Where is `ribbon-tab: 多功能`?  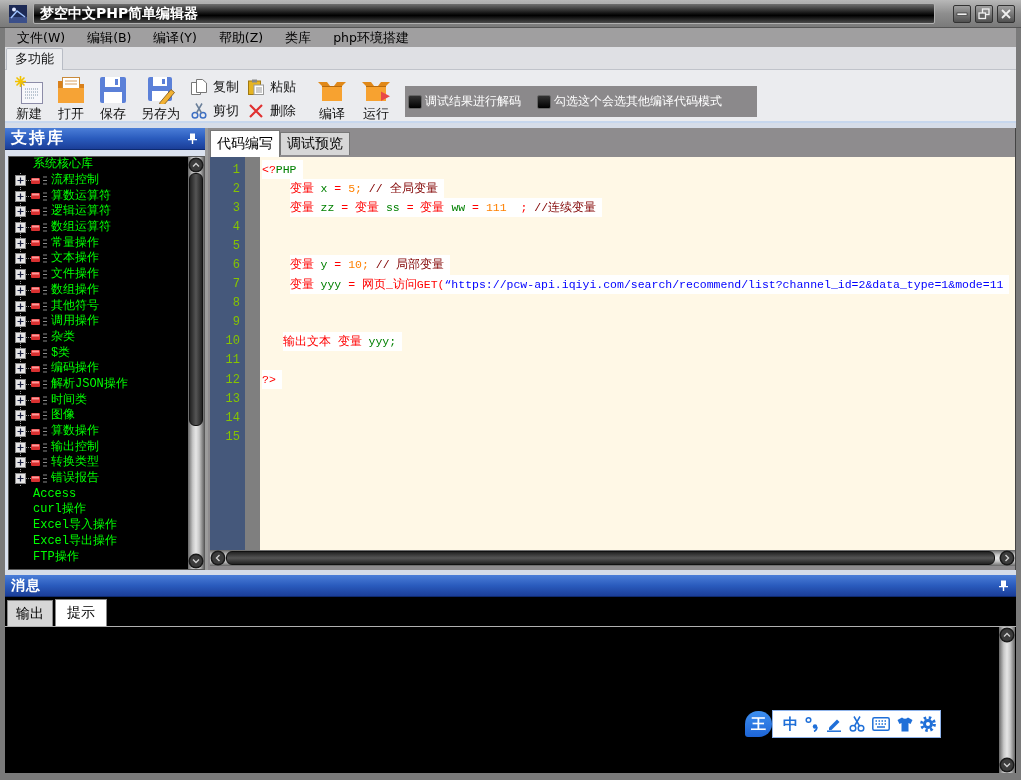
ribbon-tab: 多功能 is located at coordinates (34, 59).